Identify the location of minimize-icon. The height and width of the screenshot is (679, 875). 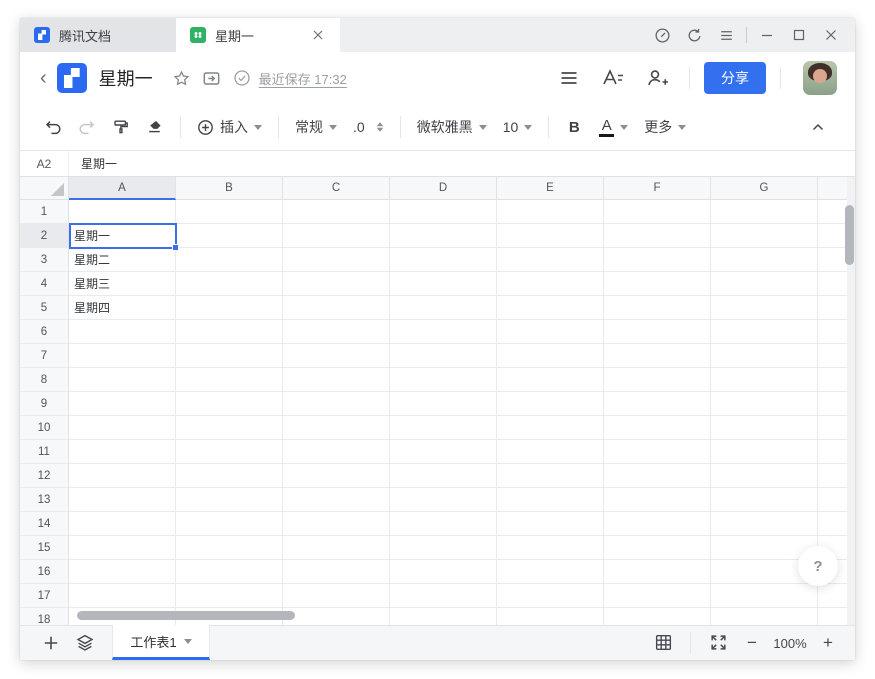
(767, 35).